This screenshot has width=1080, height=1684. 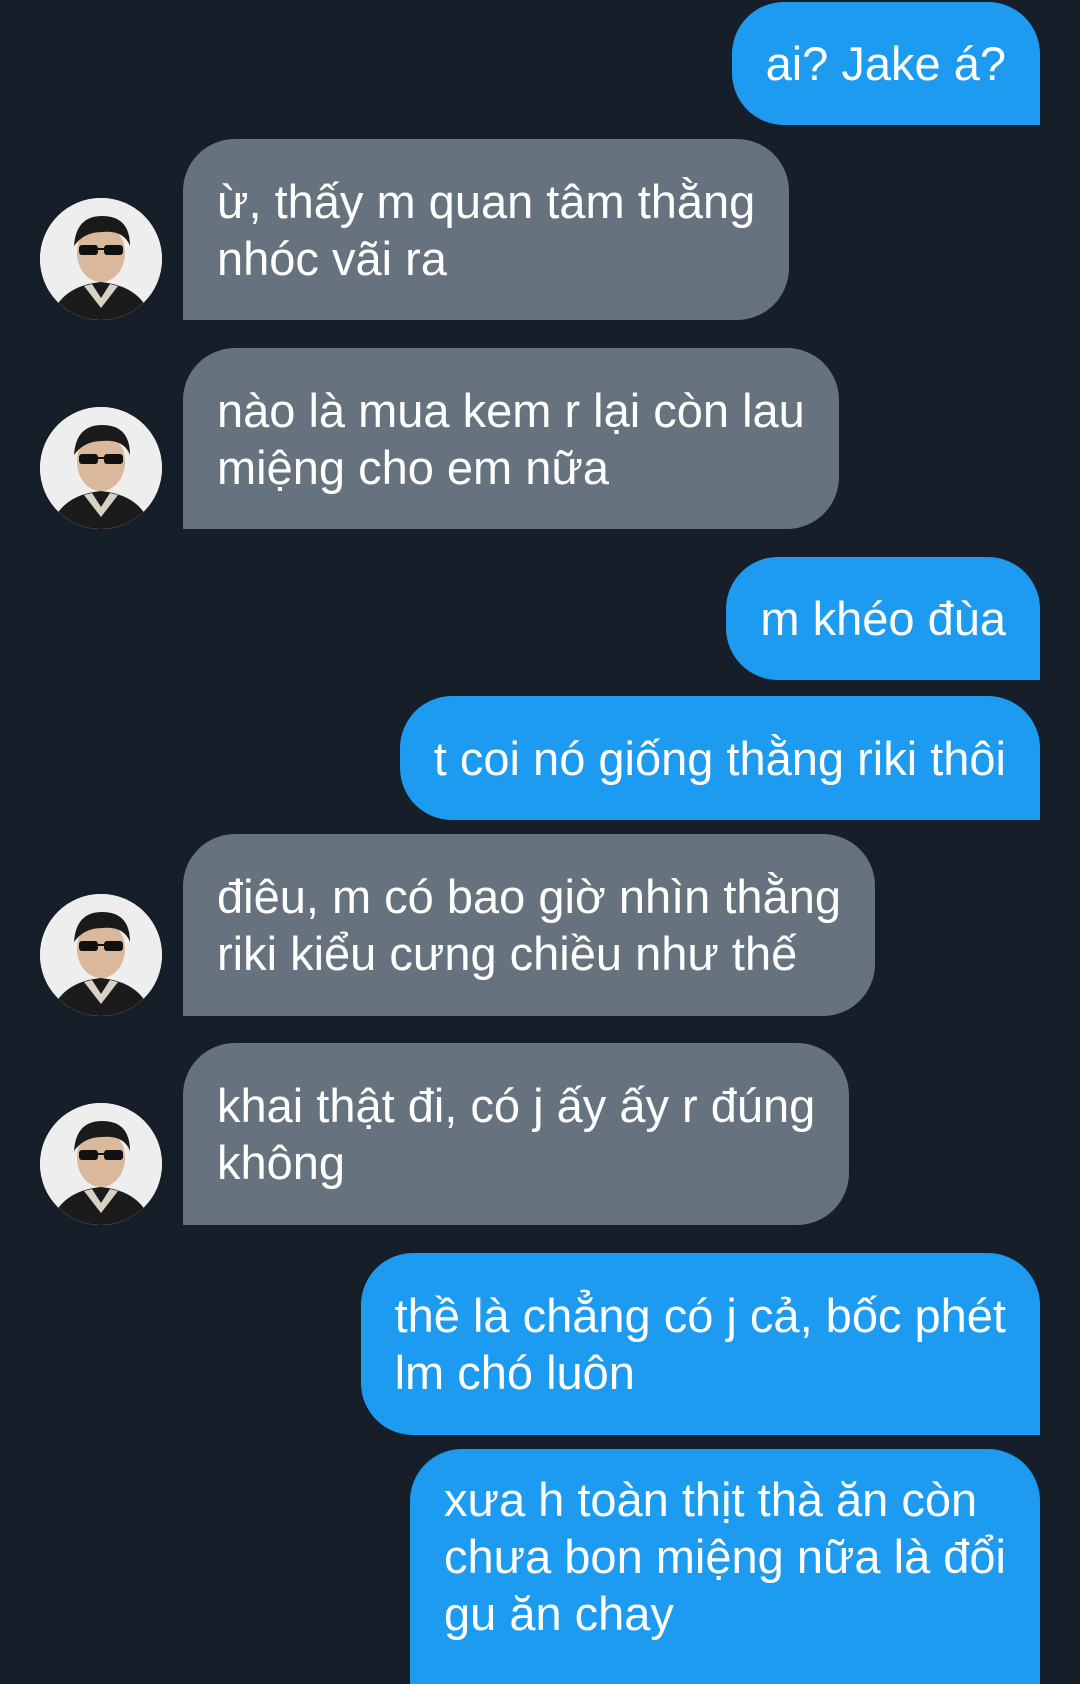 What do you see at coordinates (516, 1134) in the screenshot?
I see `message-bubble-received: khai thật đi, có j ấy ấy r đúng không` at bounding box center [516, 1134].